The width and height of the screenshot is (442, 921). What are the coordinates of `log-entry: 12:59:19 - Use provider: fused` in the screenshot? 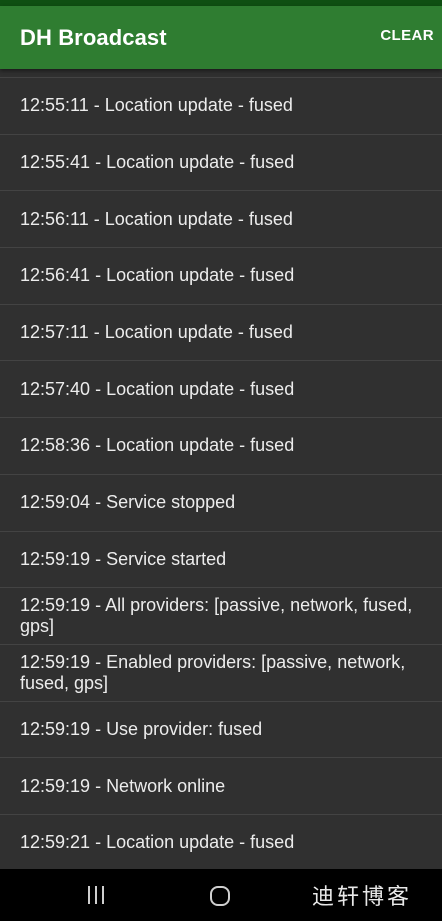 It's located at (221, 730).